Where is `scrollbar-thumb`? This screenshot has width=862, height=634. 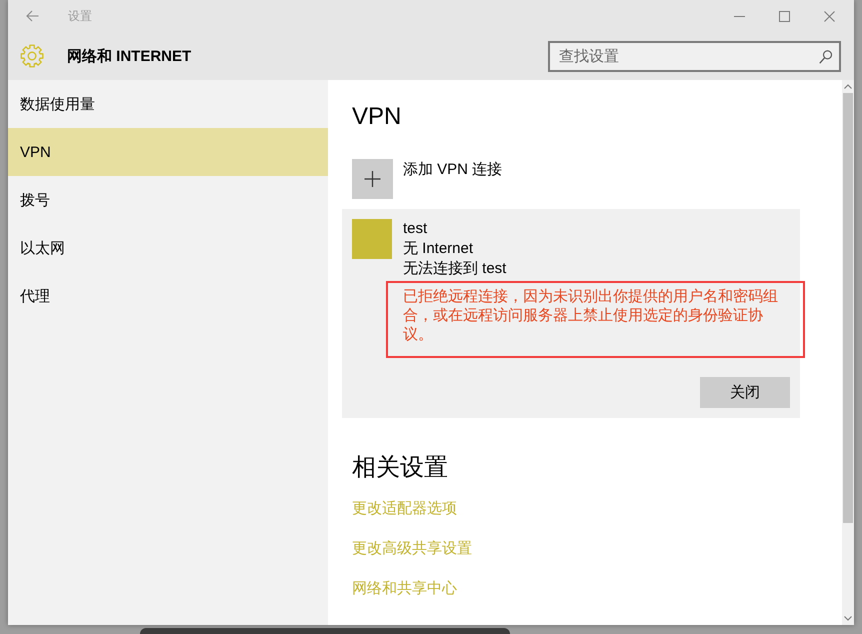 scrollbar-thumb is located at coordinates (848, 308).